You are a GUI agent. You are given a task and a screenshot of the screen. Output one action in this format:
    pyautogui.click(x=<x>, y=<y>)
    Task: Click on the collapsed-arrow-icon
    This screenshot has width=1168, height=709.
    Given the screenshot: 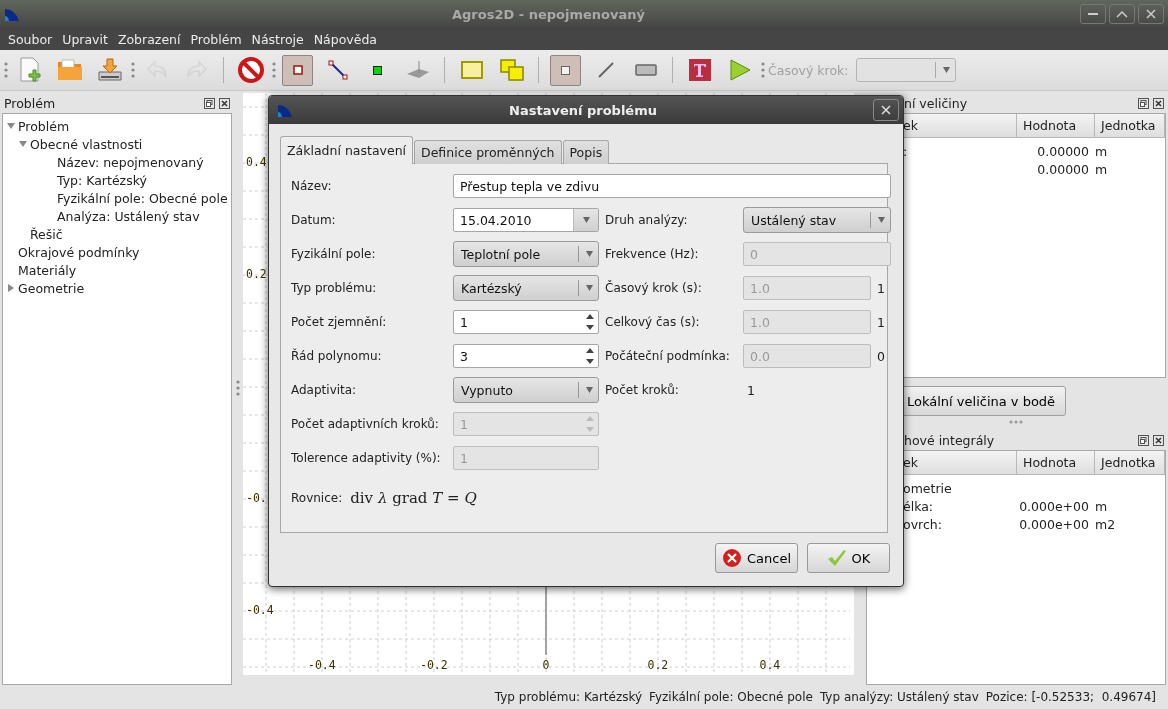 What is the action you would take?
    pyautogui.click(x=11, y=288)
    